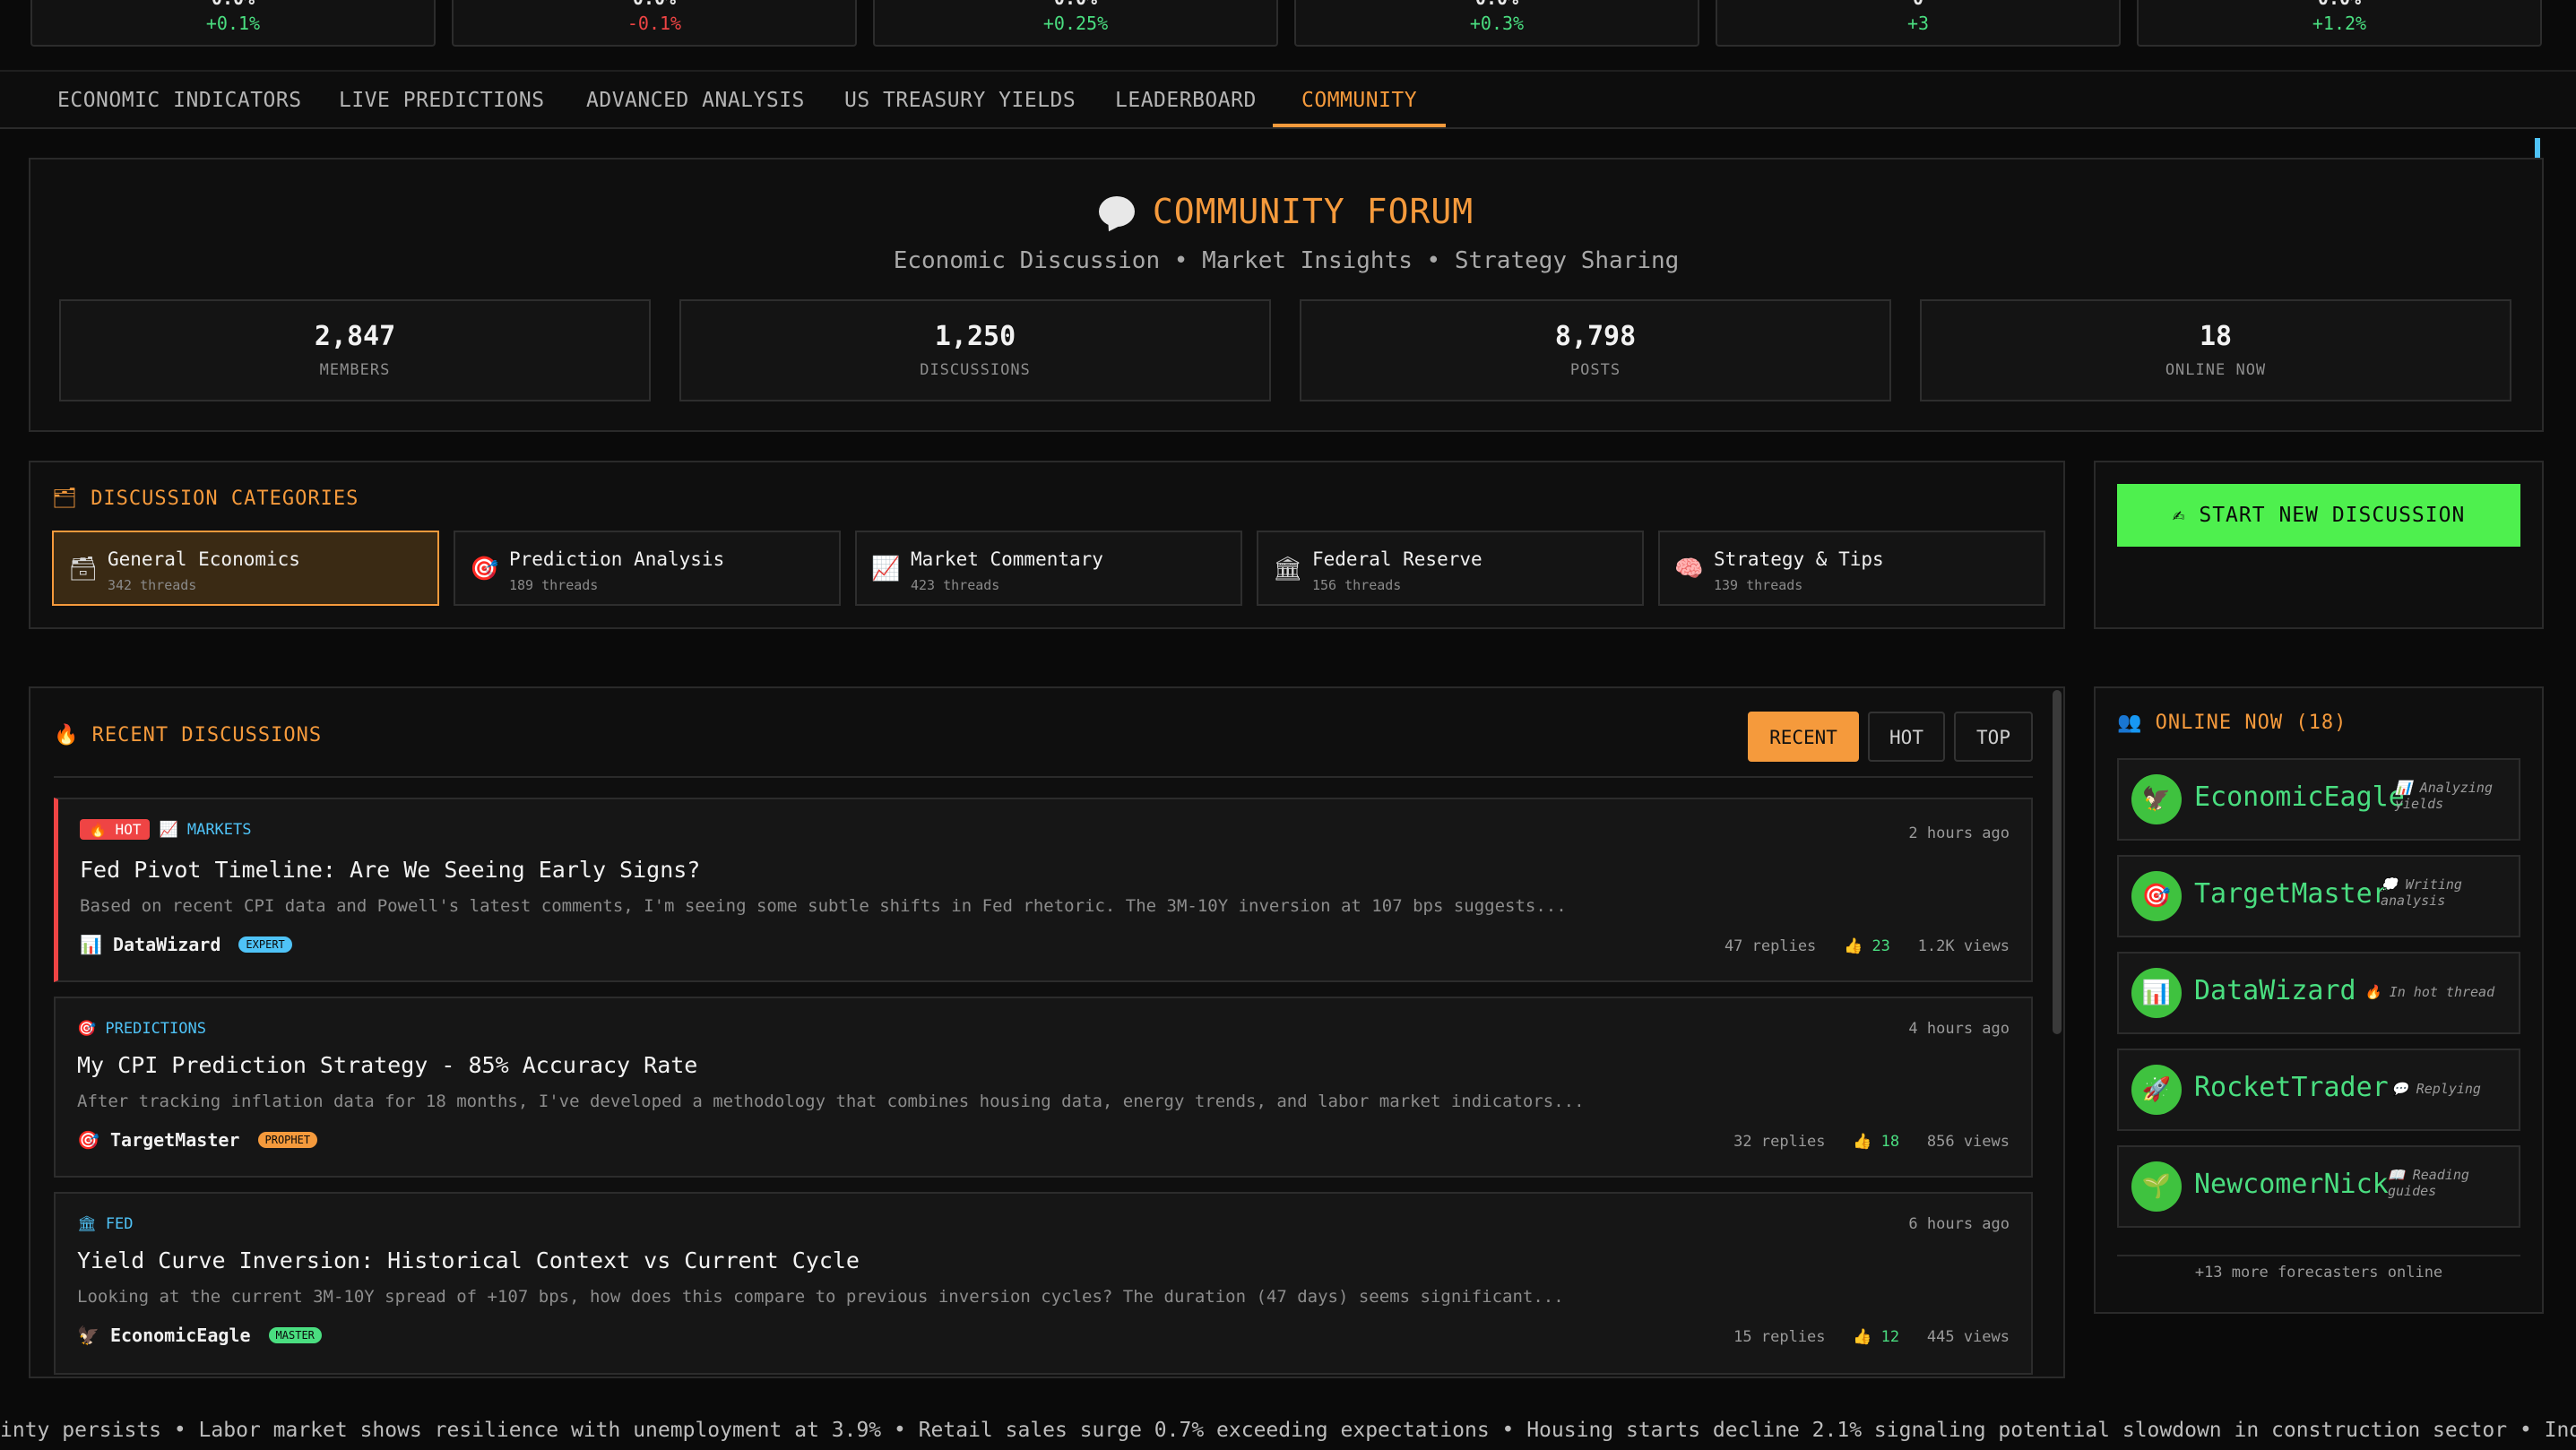  I want to click on author-name: EconomicEagle, so click(180, 1335).